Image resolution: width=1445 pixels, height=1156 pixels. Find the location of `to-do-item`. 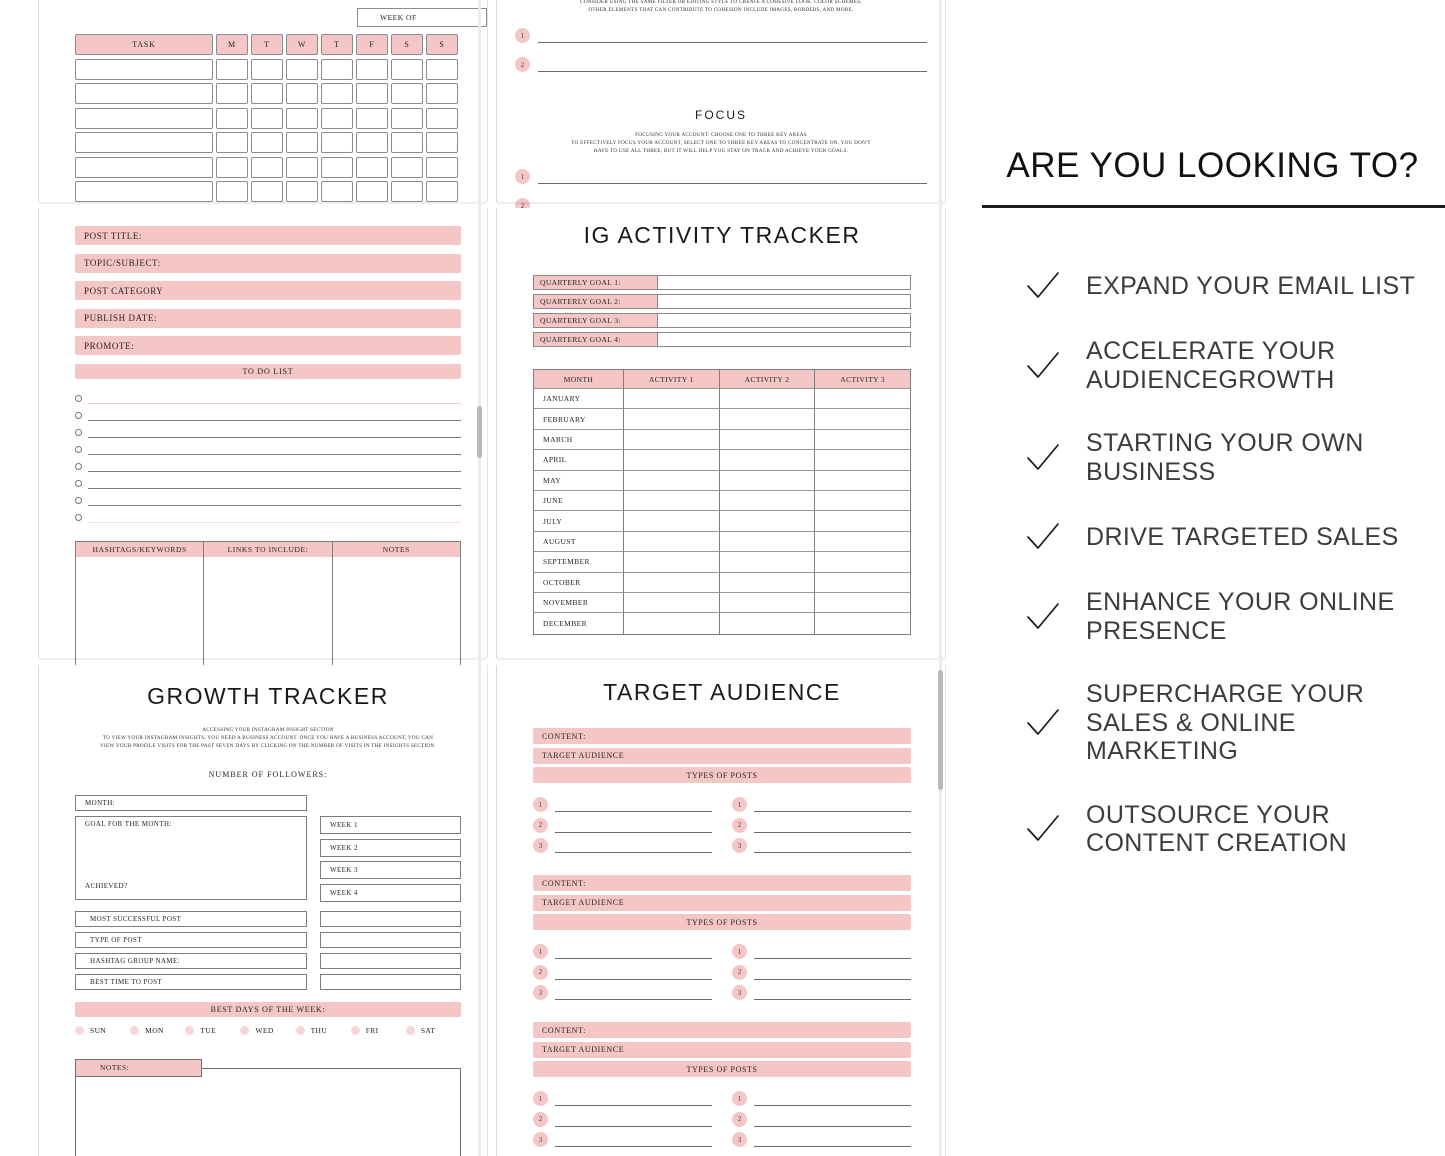

to-do-item is located at coordinates (268, 446).